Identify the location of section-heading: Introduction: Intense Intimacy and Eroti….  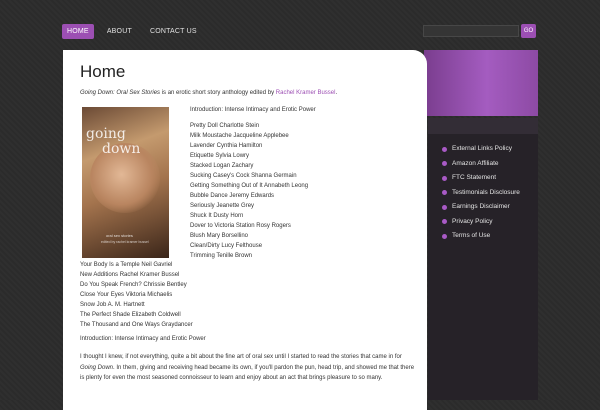
(143, 339).